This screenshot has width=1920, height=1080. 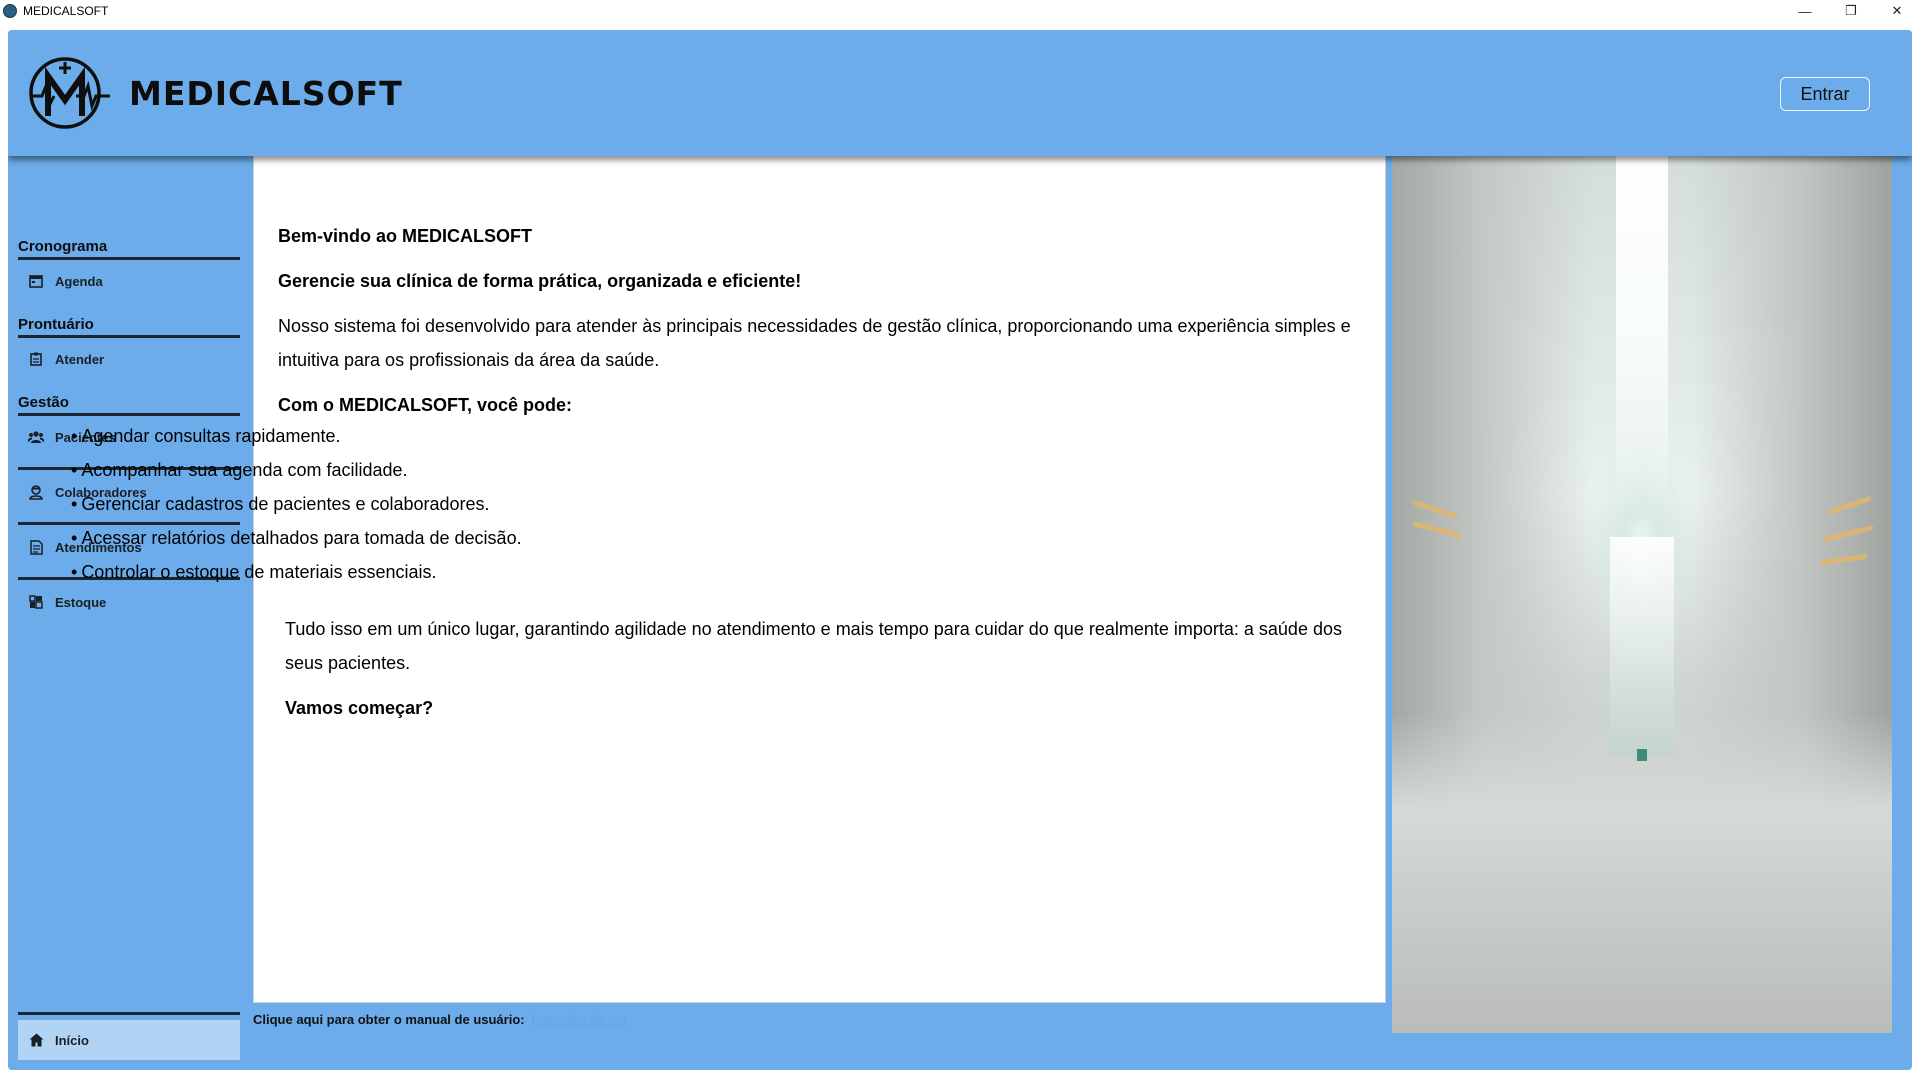 What do you see at coordinates (960, 11) in the screenshot?
I see `window-titlebar: MEDICALSOFT — ❐ ✕` at bounding box center [960, 11].